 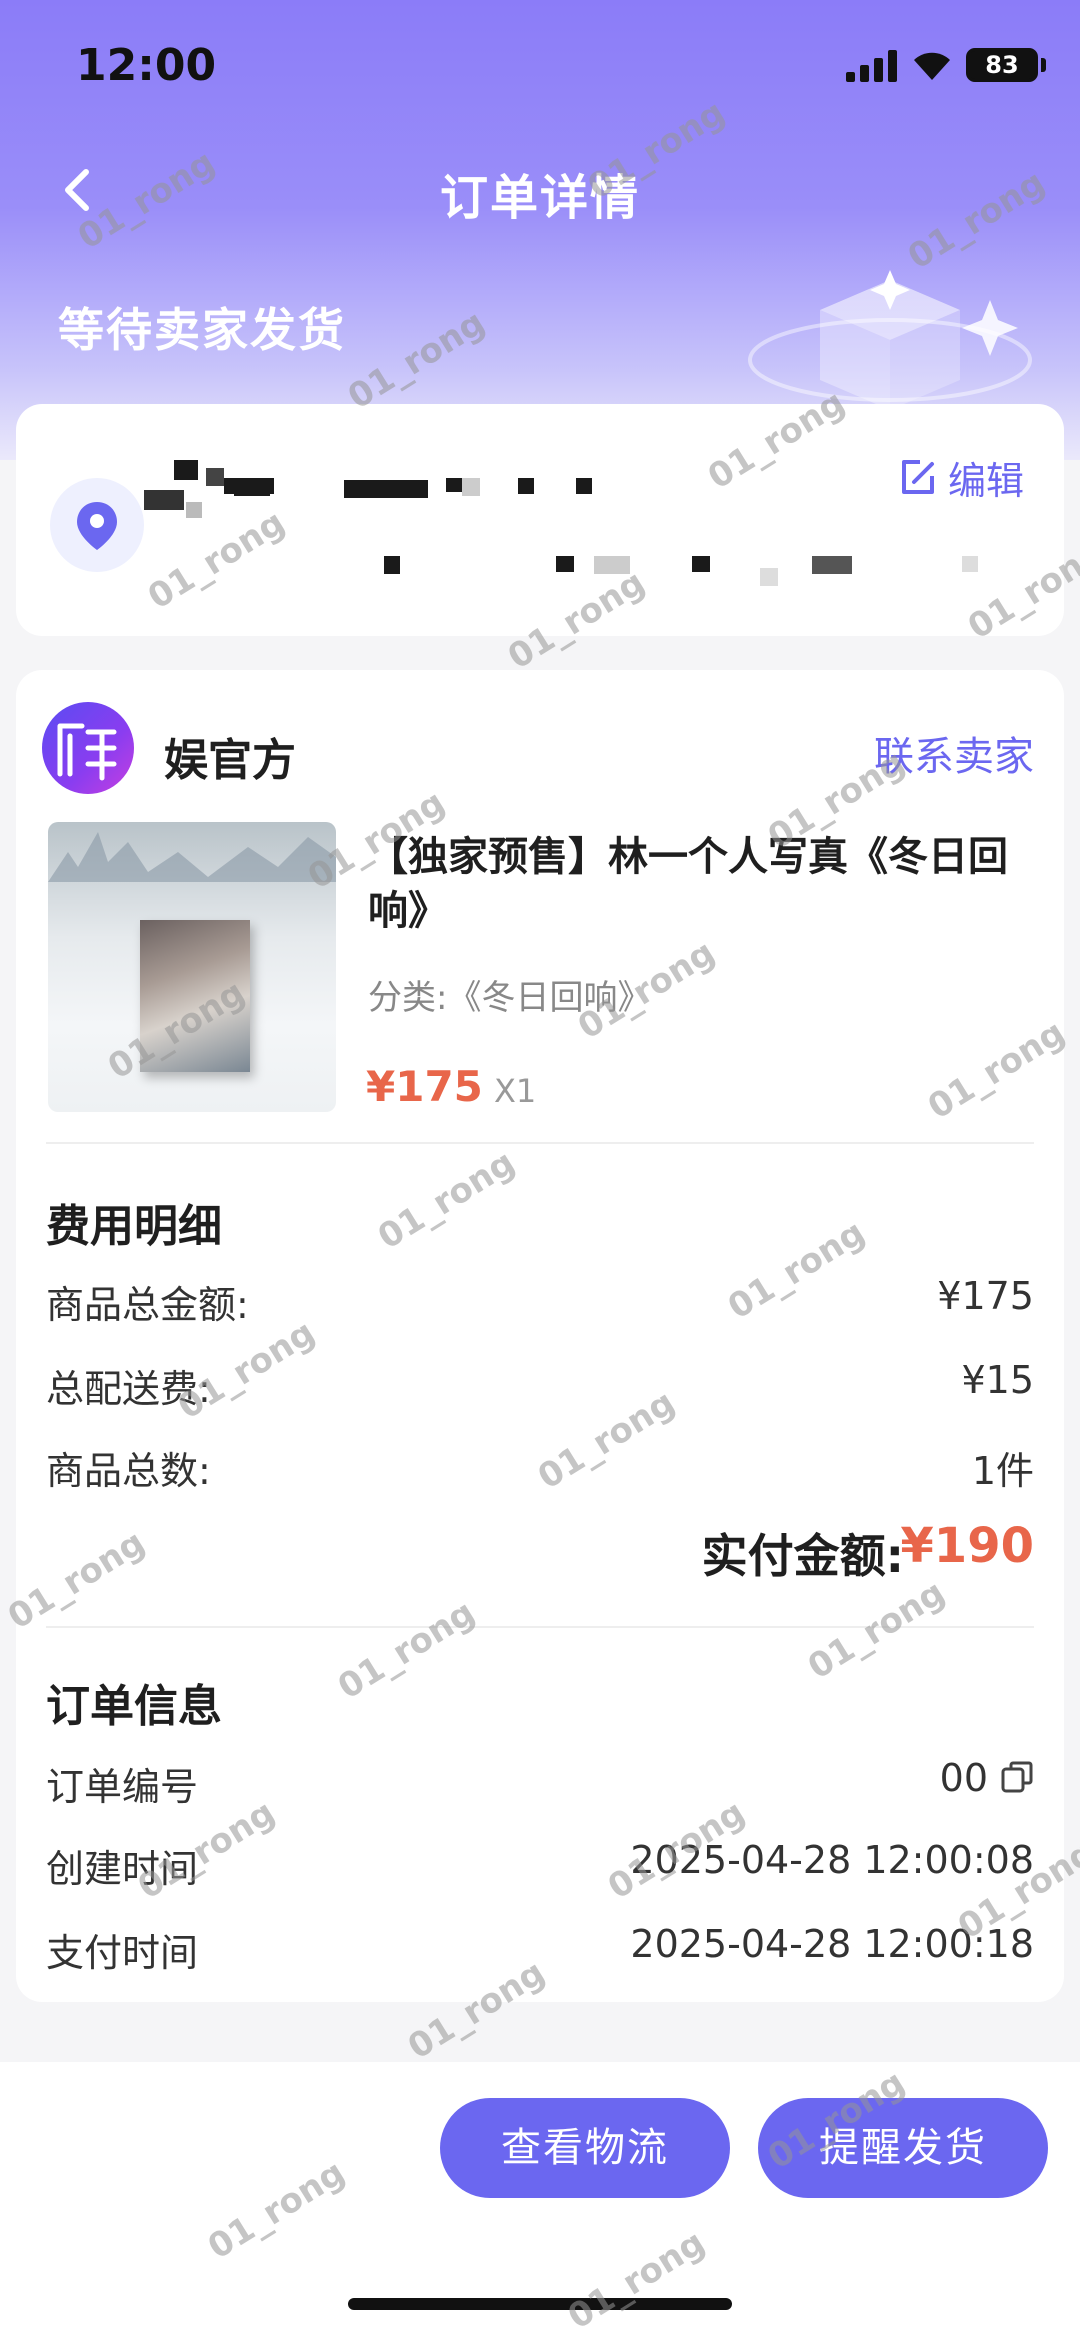 I want to click on edit-label: 编辑, so click(x=985, y=481).